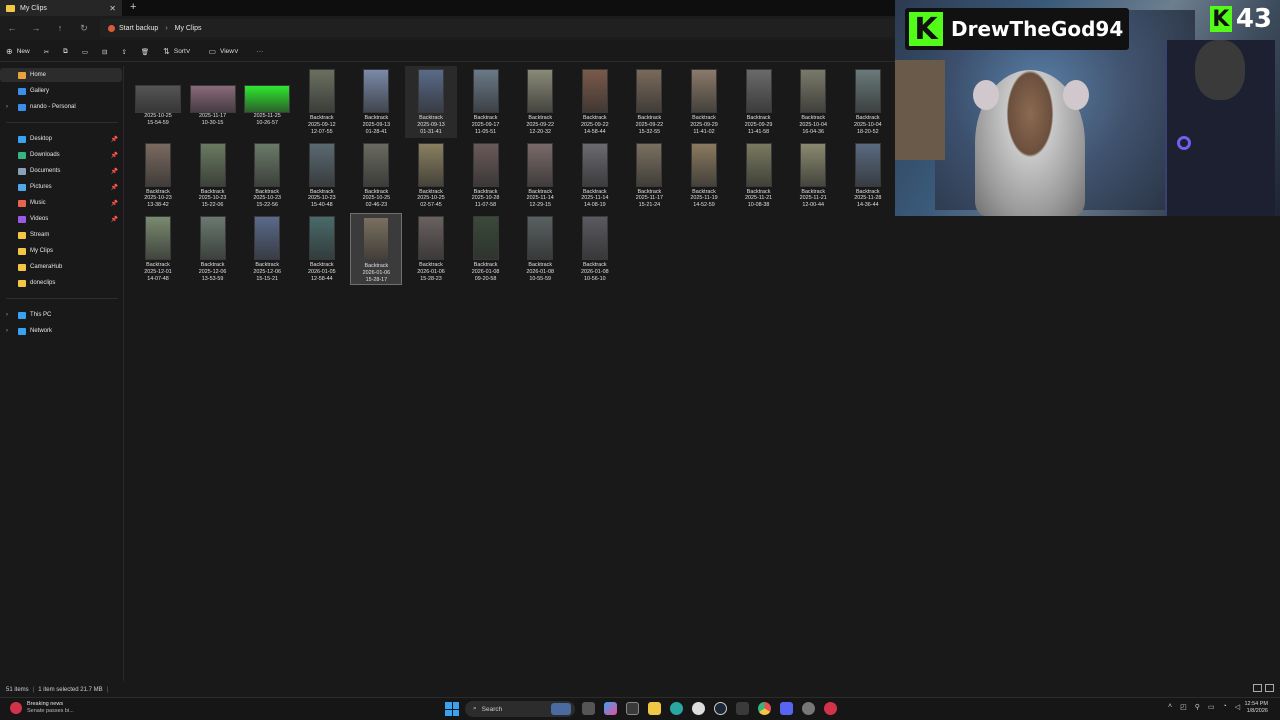 This screenshot has height=720, width=1280. I want to click on file-item: Backtrack 2025-09-29 11-41-58, so click(759, 102).